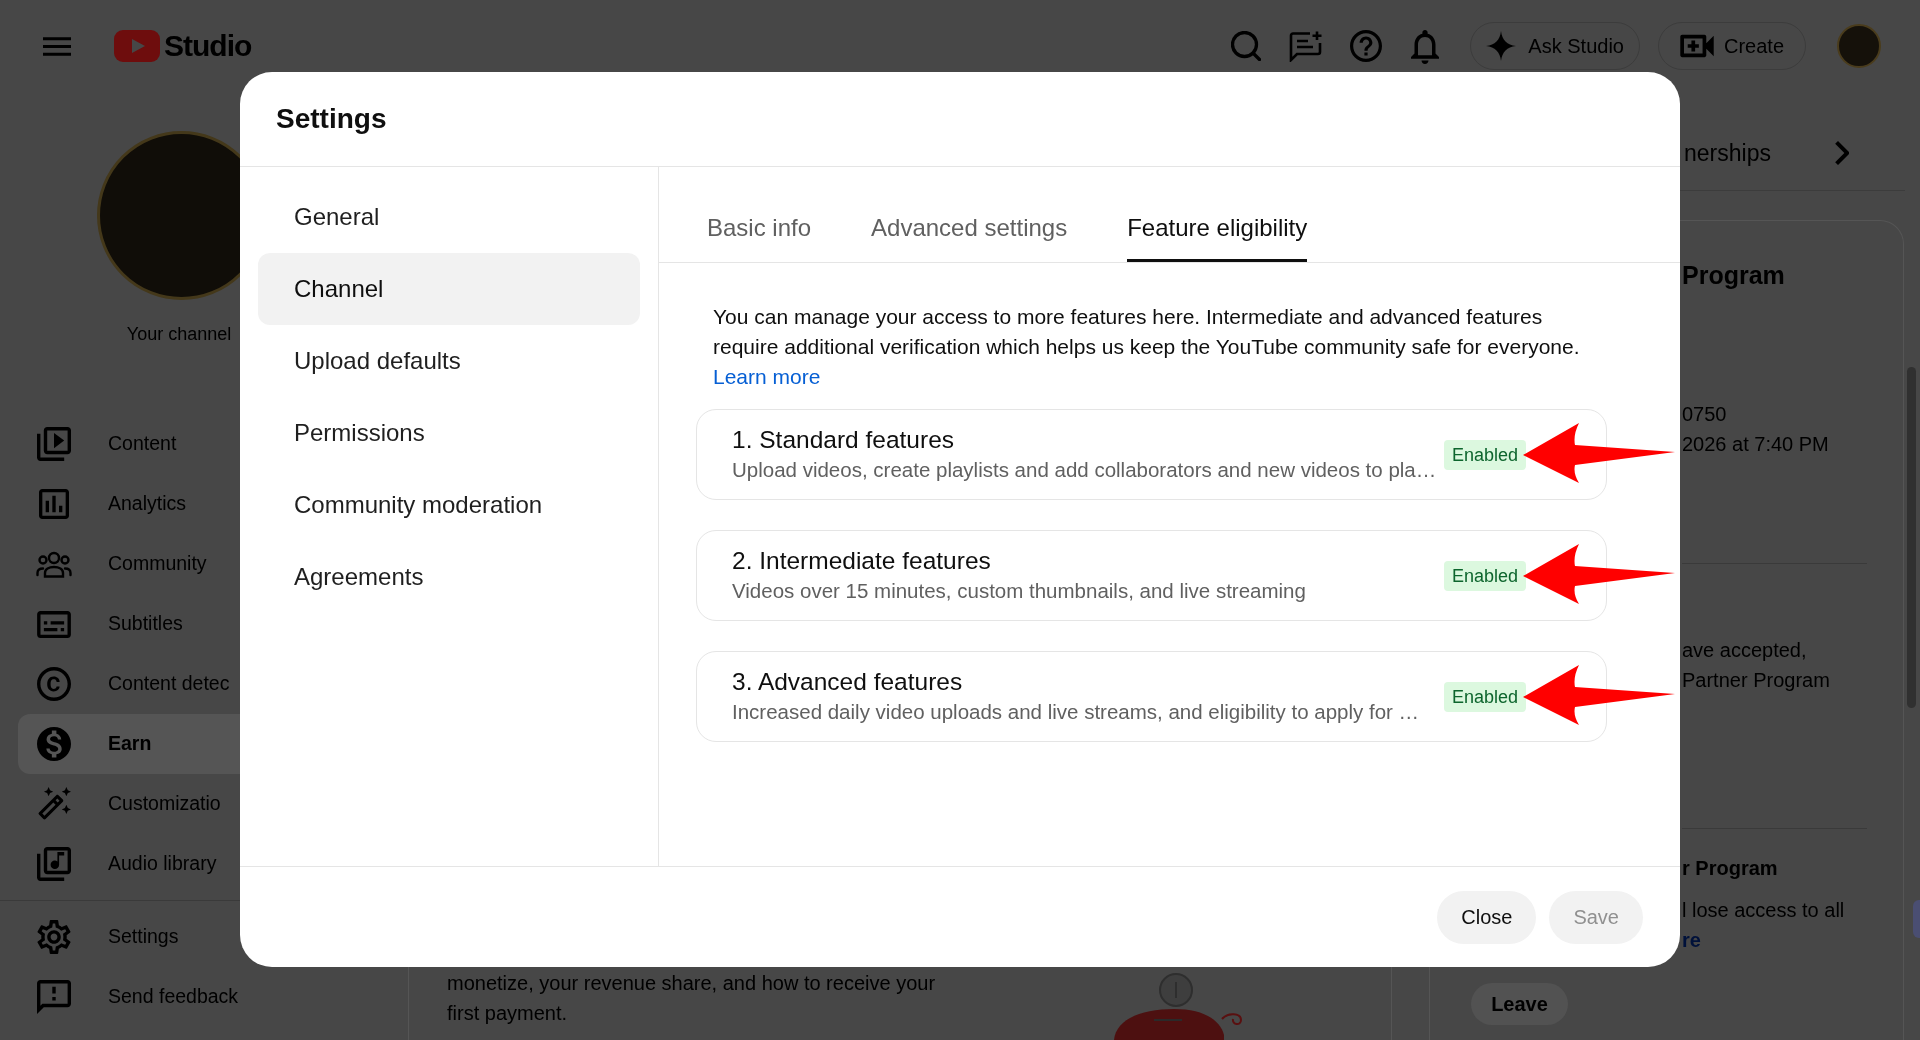 This screenshot has height=1040, width=1920. I want to click on settings-icon, so click(54, 937).